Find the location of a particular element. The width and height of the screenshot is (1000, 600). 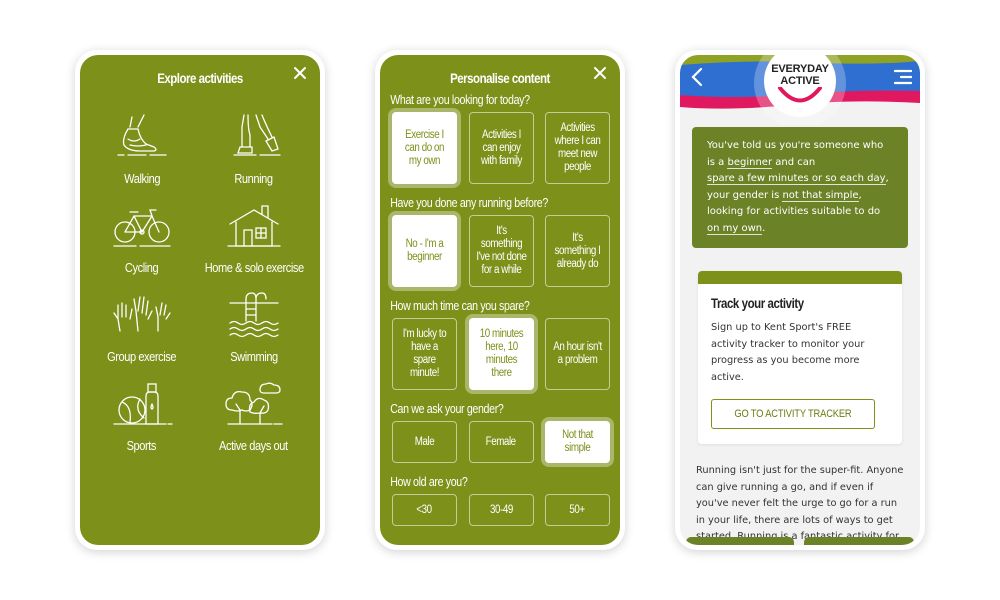

option-male: Male is located at coordinates (424, 442).